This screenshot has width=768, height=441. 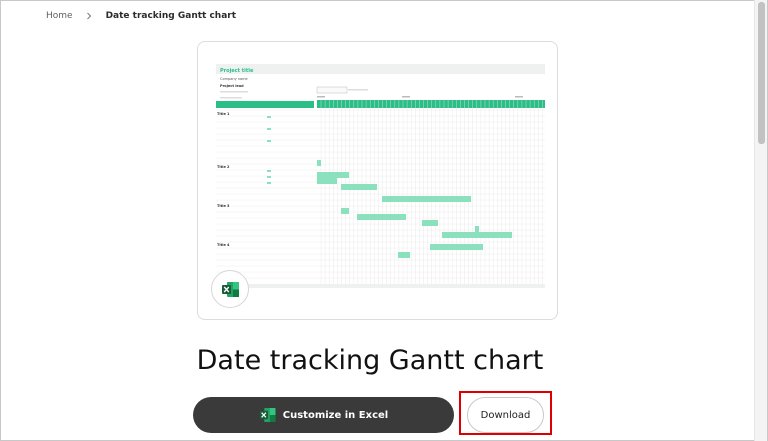 I want to click on download-button: Download, so click(x=505, y=415).